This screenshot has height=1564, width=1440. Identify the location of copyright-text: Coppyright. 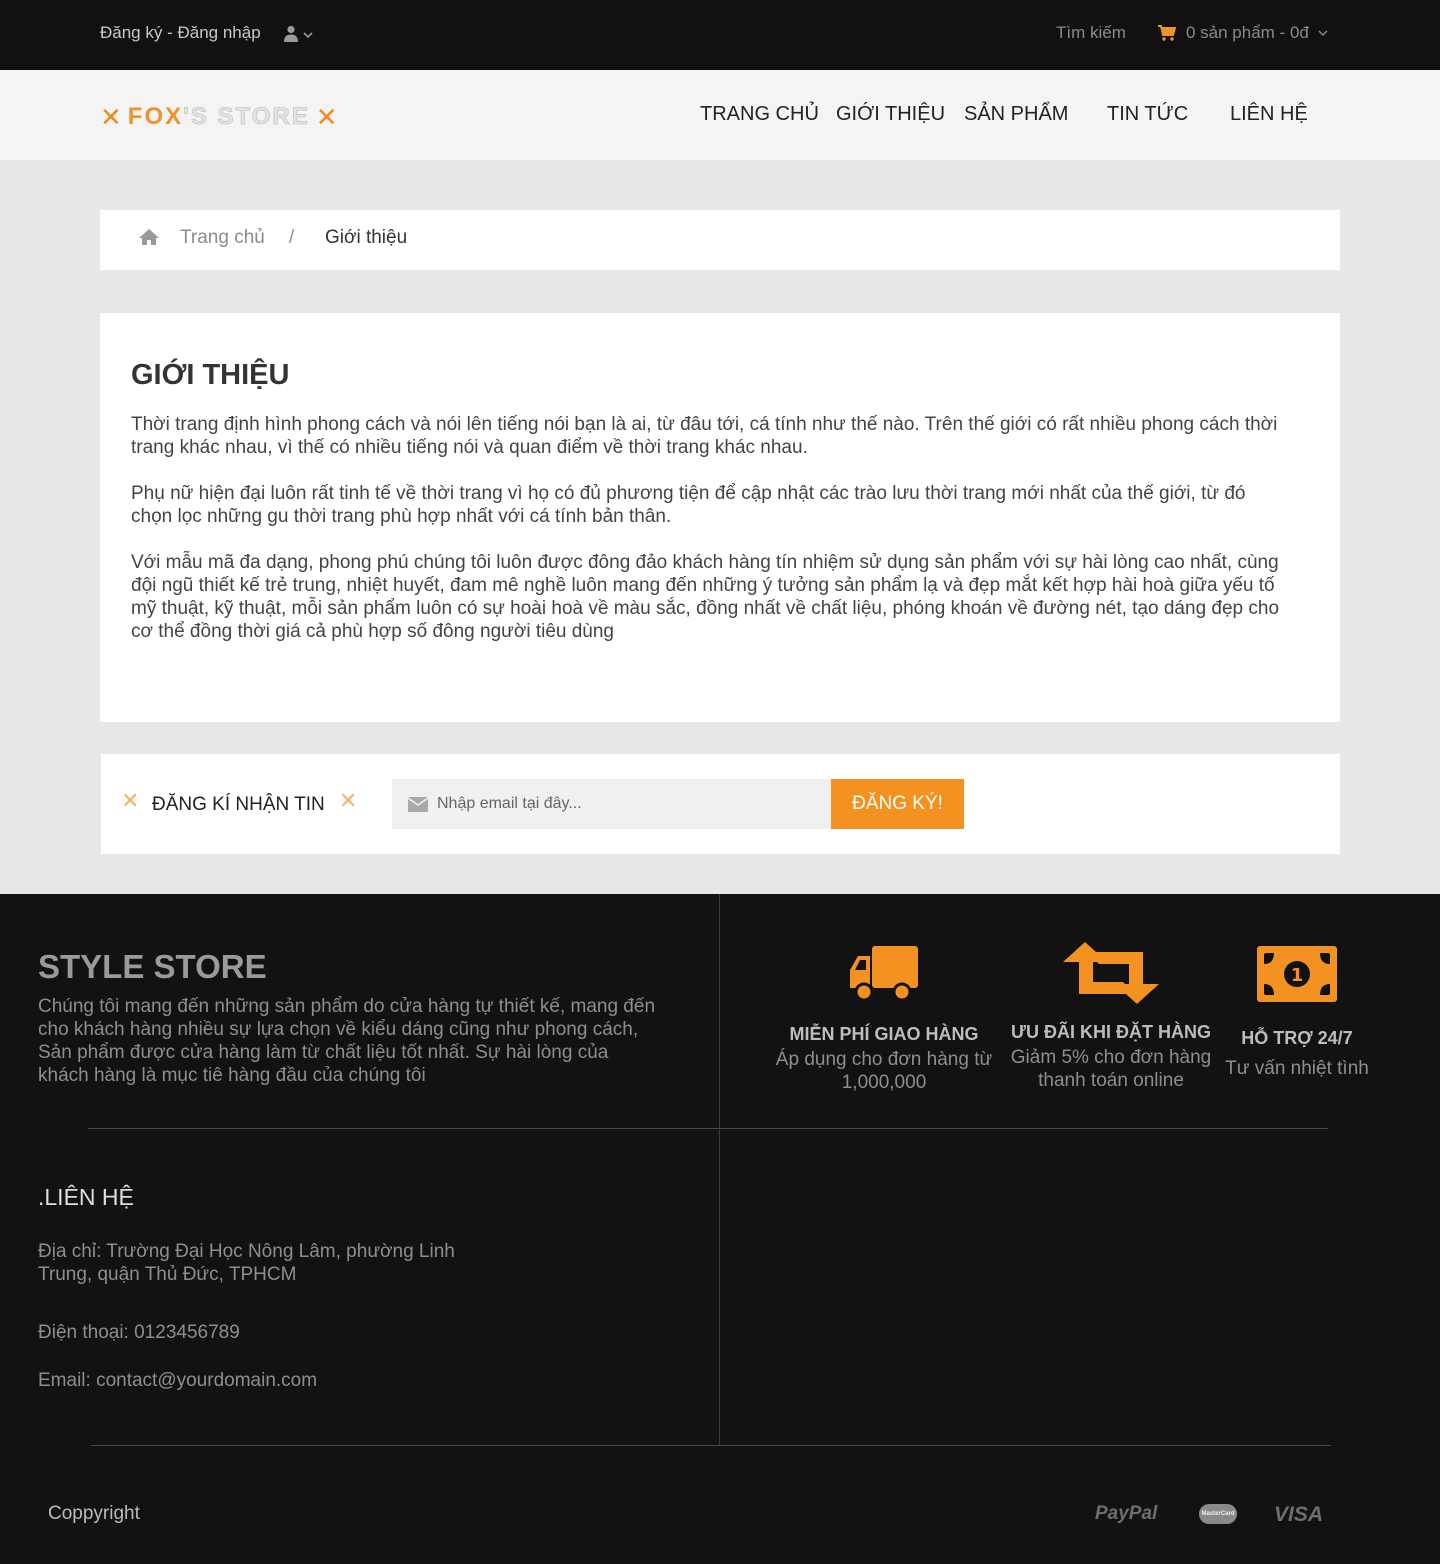
(94, 1513).